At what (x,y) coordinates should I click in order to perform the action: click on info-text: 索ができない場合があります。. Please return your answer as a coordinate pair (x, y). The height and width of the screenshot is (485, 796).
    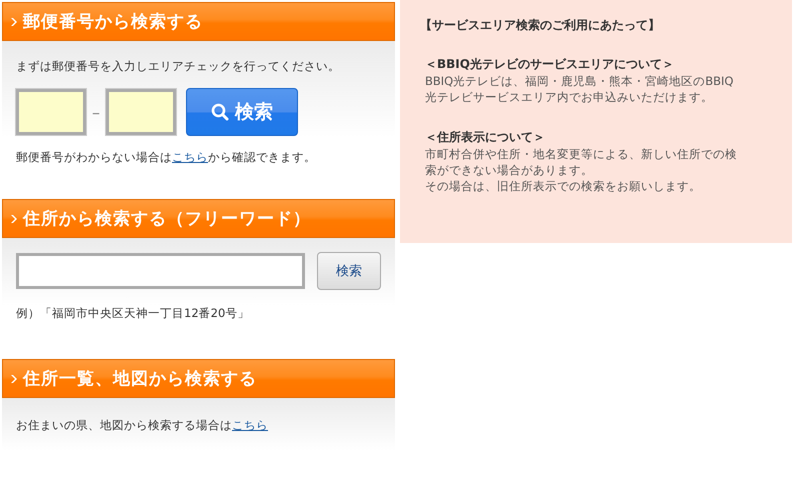
    Looking at the image, I should click on (509, 170).